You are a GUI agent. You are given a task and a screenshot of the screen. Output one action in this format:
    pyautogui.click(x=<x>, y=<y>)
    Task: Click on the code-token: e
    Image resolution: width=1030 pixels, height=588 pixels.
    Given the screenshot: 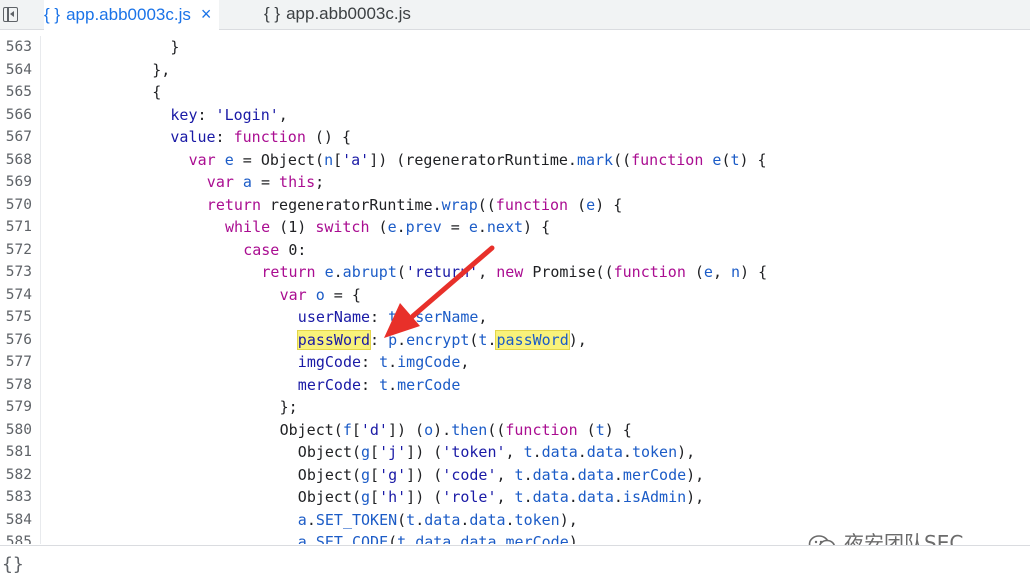 What is the action you would take?
    pyautogui.click(x=229, y=159)
    